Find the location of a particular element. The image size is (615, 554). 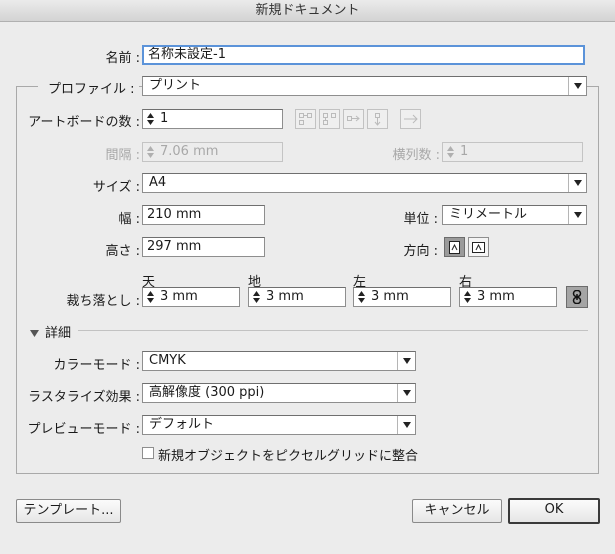

size-label: サイズ : is located at coordinates (116, 187).